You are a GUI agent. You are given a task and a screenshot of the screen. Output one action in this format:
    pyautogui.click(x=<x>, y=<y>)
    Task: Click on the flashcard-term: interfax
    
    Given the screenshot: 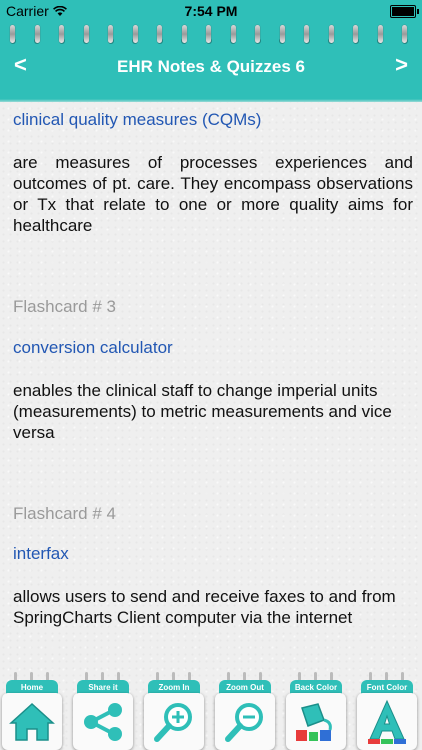 What is the action you would take?
    pyautogui.click(x=41, y=553)
    